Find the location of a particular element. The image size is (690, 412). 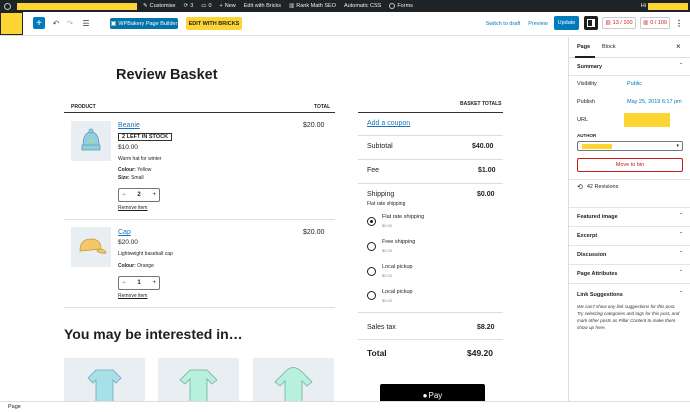

excerpt-panel: Excerpt ˇ is located at coordinates (629, 236).